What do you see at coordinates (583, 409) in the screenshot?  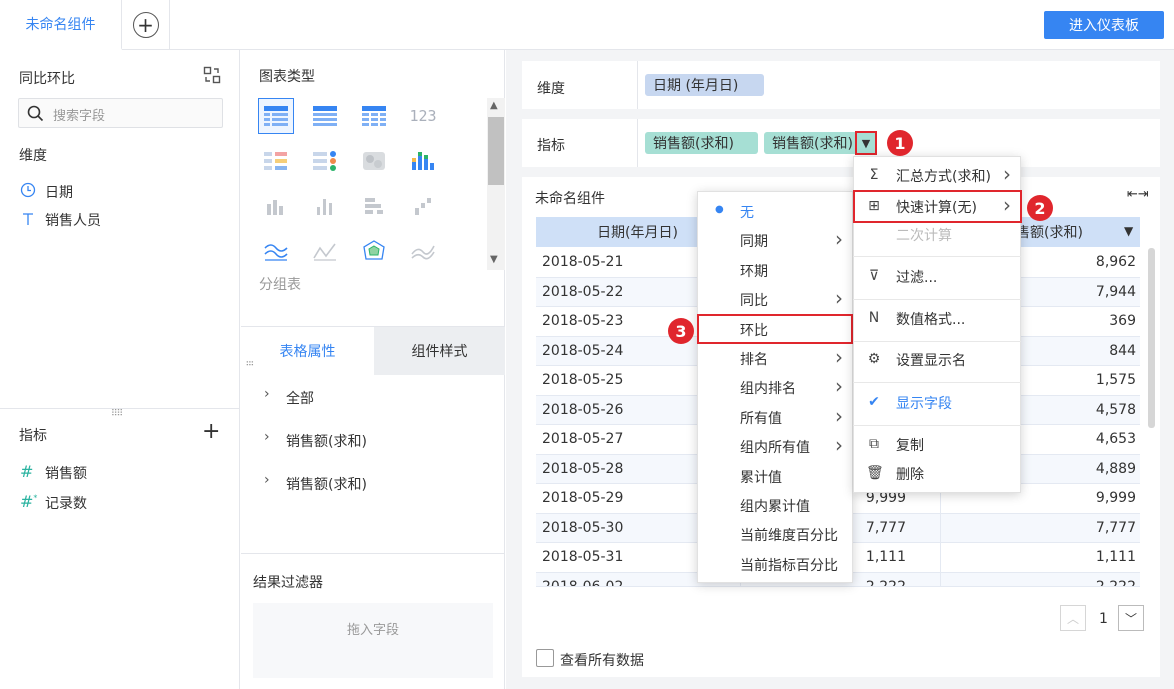 I see `cell-date: 2018-05-26` at bounding box center [583, 409].